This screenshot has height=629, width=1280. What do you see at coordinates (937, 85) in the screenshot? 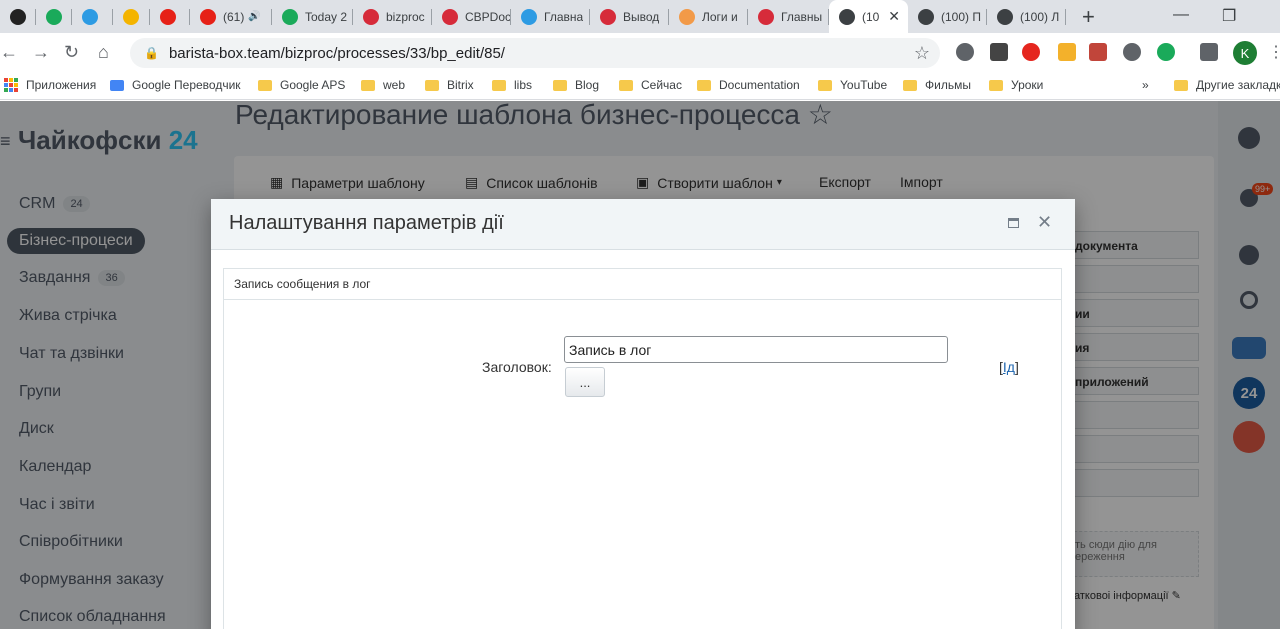
I see `bookmark-item: Фильмы` at bounding box center [937, 85].